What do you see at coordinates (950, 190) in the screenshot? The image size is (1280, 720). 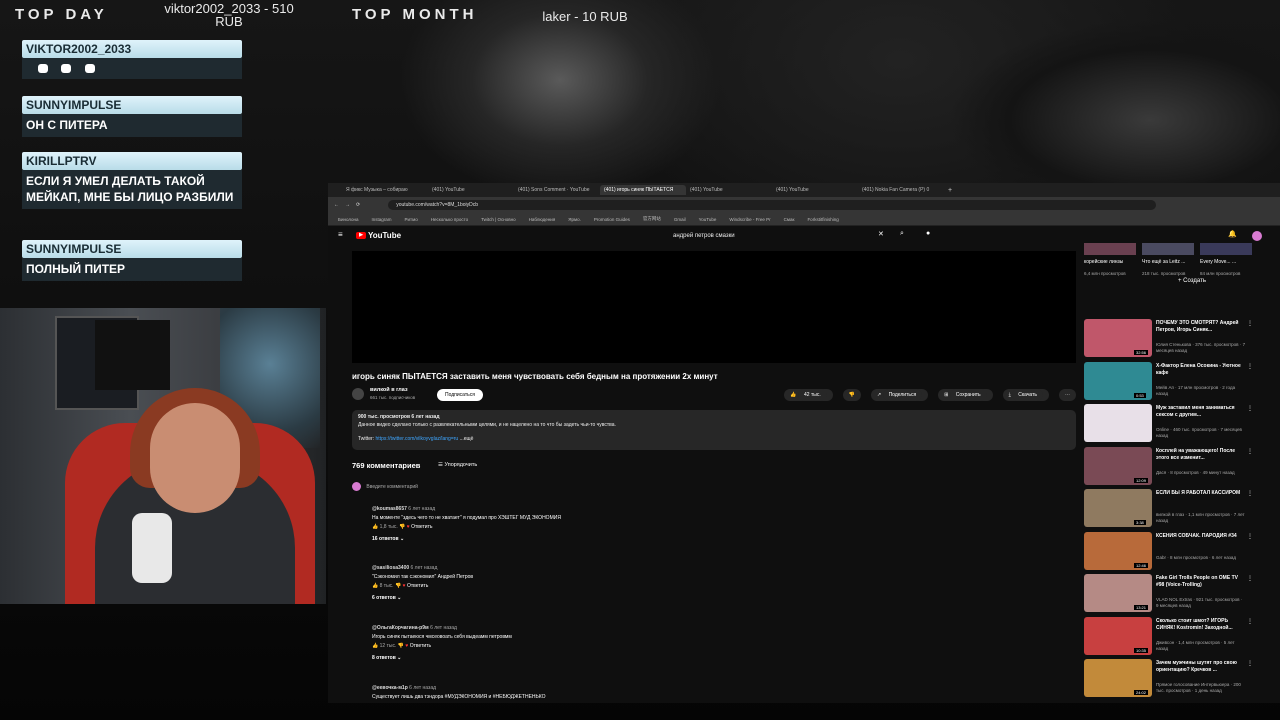 I see `new-tab-button: +` at bounding box center [950, 190].